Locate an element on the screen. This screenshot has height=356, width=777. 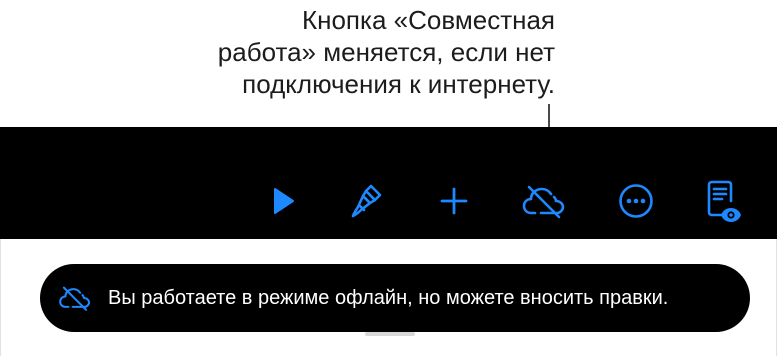
callout-line-3: подключения к интернету. is located at coordinates (398, 84).